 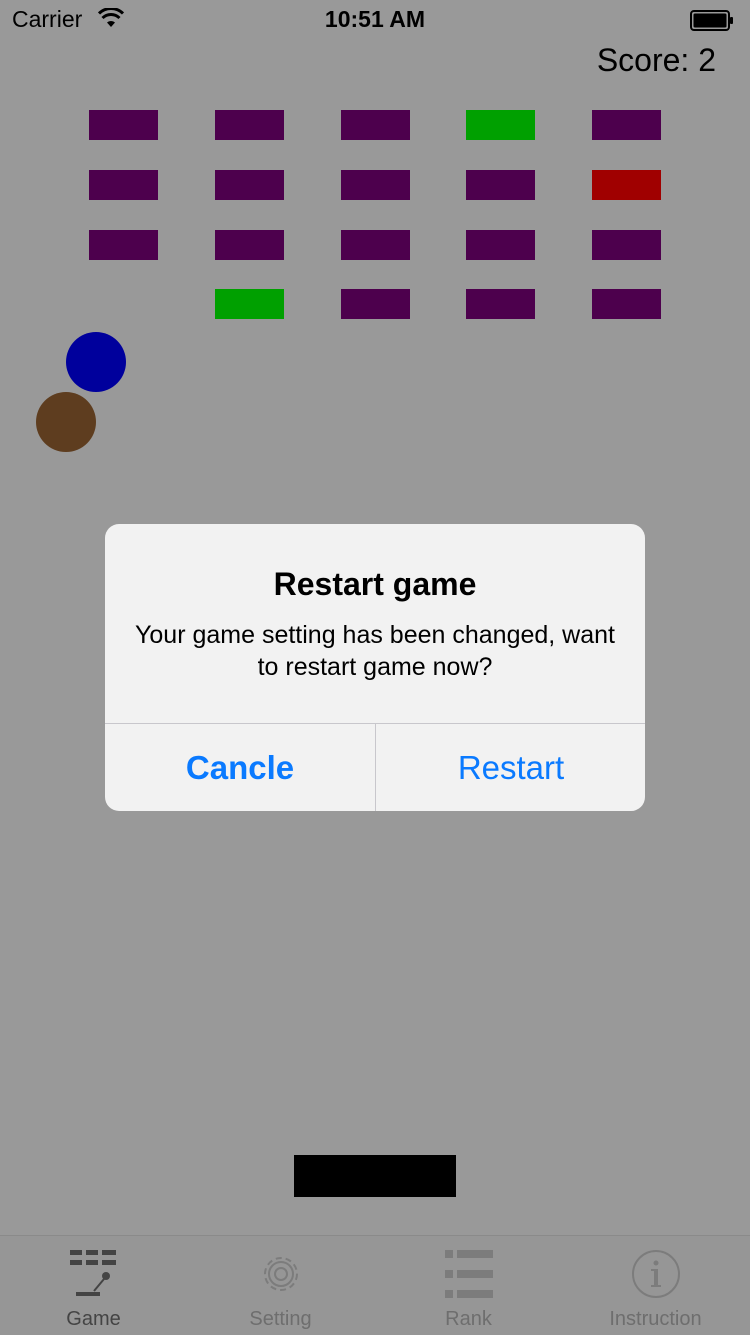 I want to click on cancel-button: Cancle, so click(x=240, y=767).